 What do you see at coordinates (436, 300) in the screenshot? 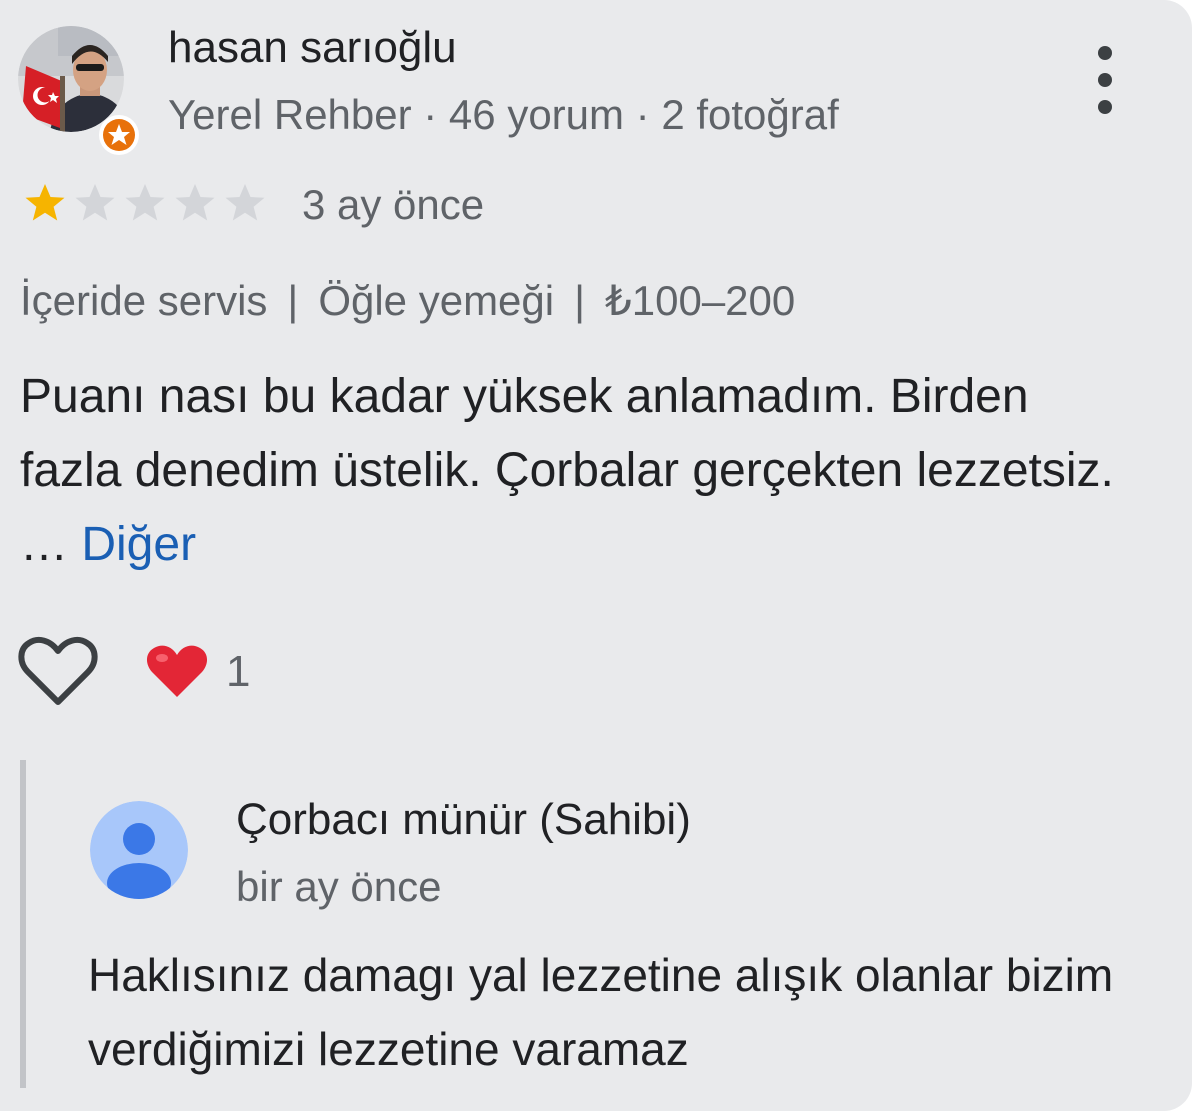
I see `tag-meal: Öğle yemeği` at bounding box center [436, 300].